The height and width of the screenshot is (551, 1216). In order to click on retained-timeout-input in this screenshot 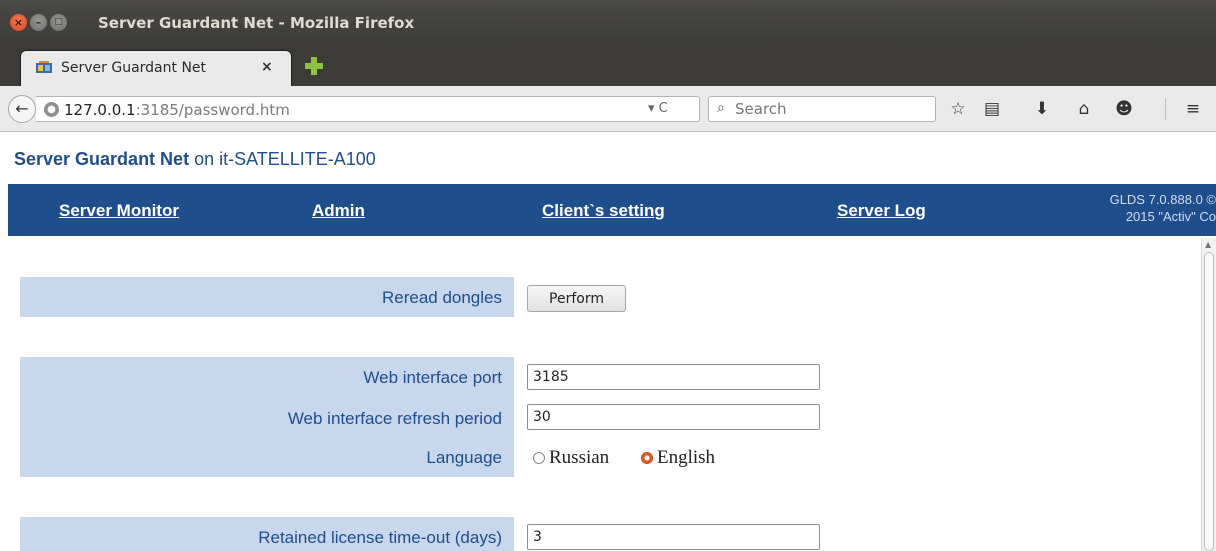, I will do `click(673, 537)`.